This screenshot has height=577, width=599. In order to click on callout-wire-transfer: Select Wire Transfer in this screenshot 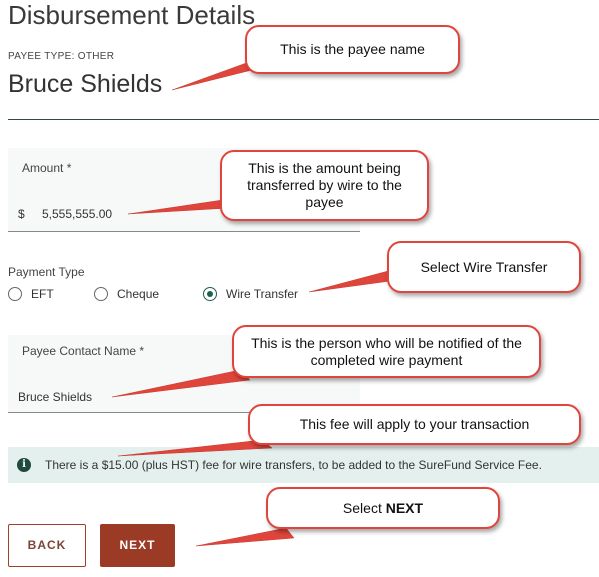, I will do `click(484, 267)`.